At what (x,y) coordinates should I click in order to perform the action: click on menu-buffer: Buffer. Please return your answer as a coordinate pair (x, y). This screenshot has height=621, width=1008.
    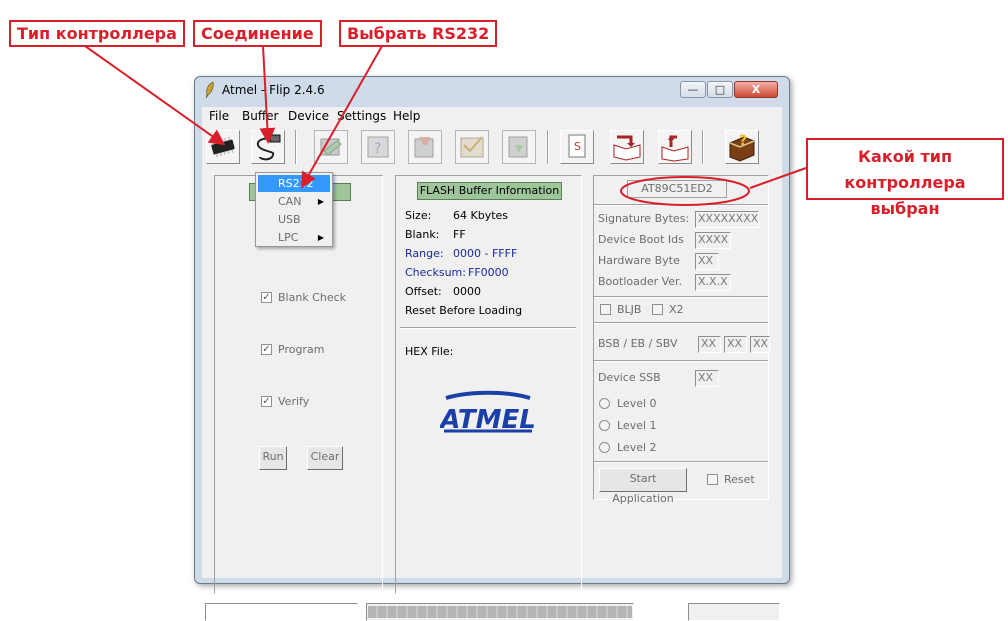
    Looking at the image, I should click on (260, 116).